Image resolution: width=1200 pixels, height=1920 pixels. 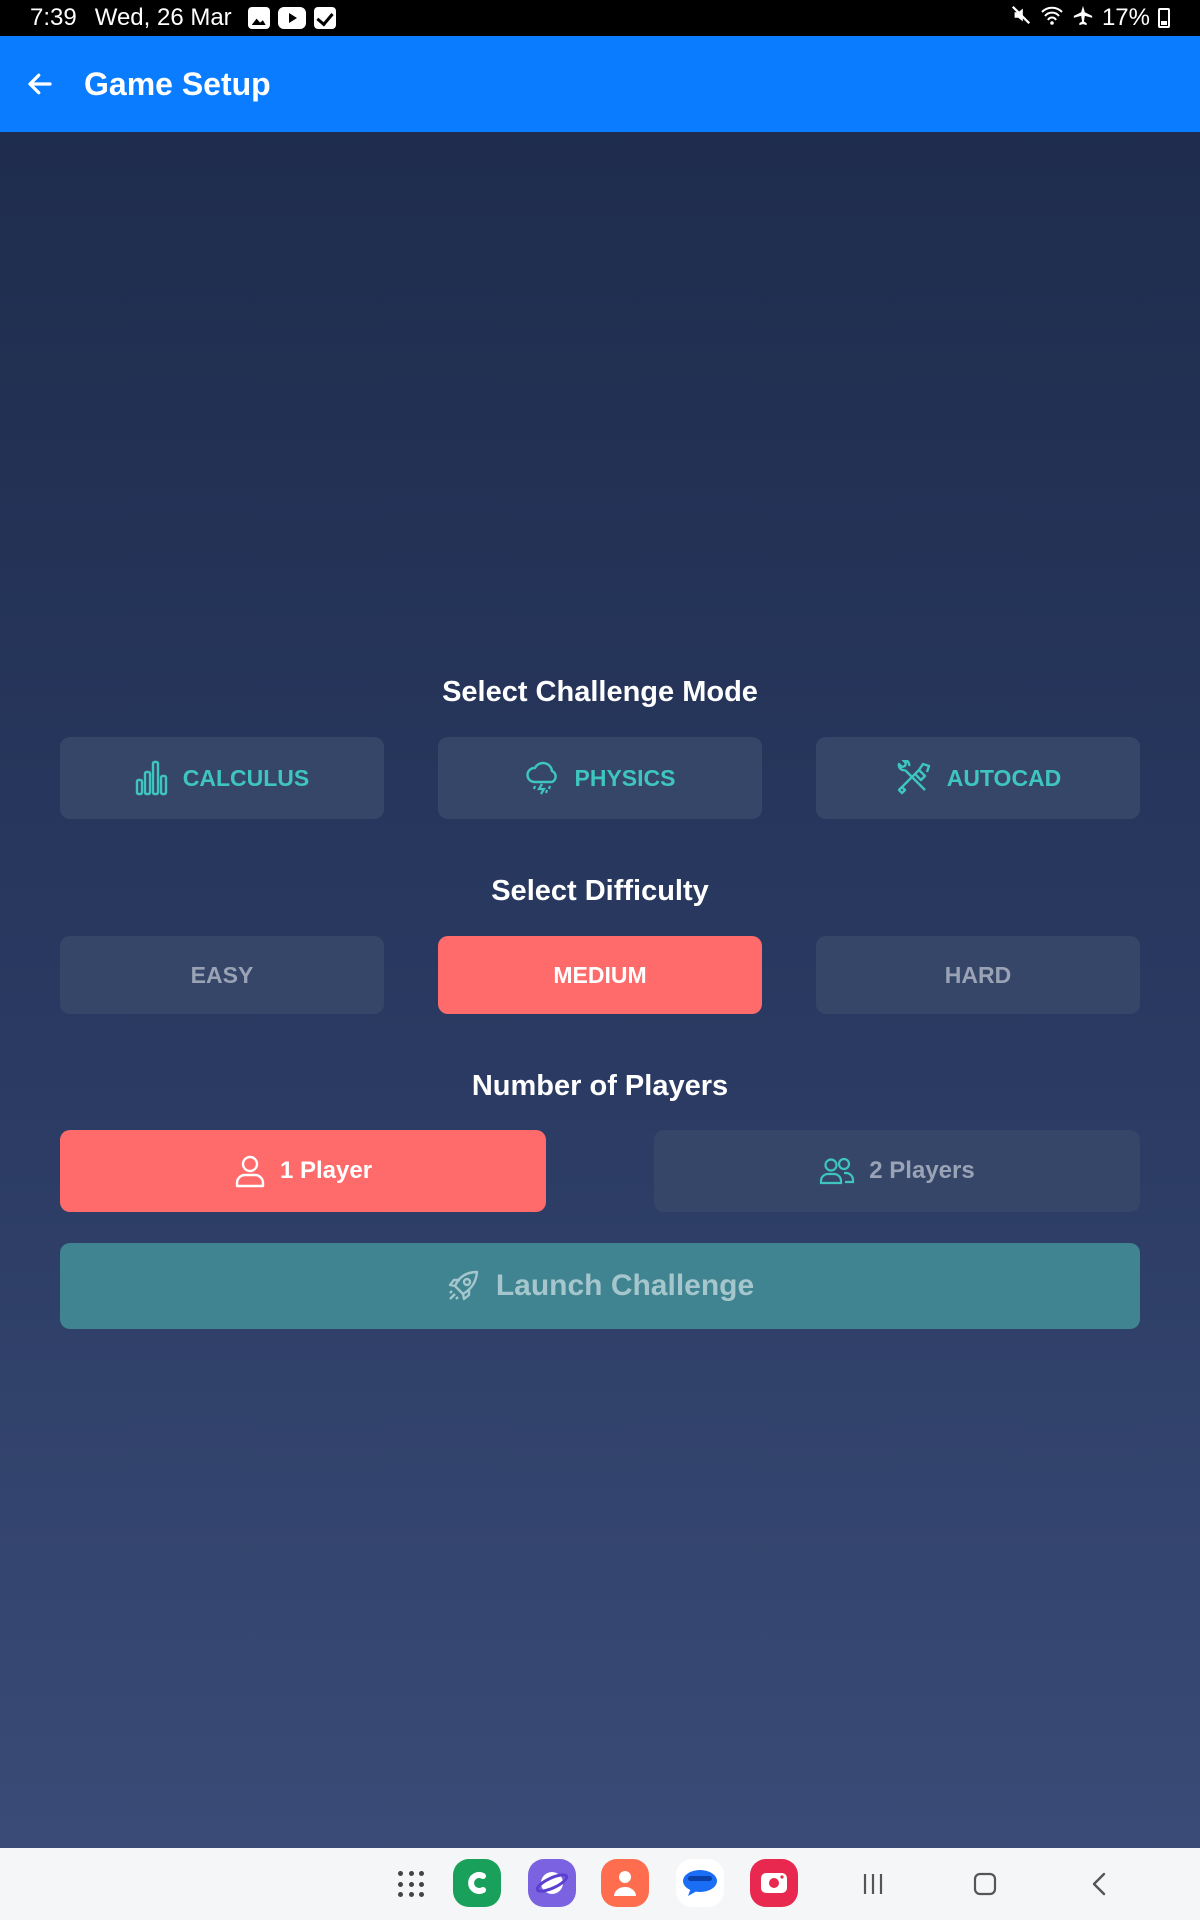 I want to click on difficulty-label: EASY, so click(x=222, y=974).